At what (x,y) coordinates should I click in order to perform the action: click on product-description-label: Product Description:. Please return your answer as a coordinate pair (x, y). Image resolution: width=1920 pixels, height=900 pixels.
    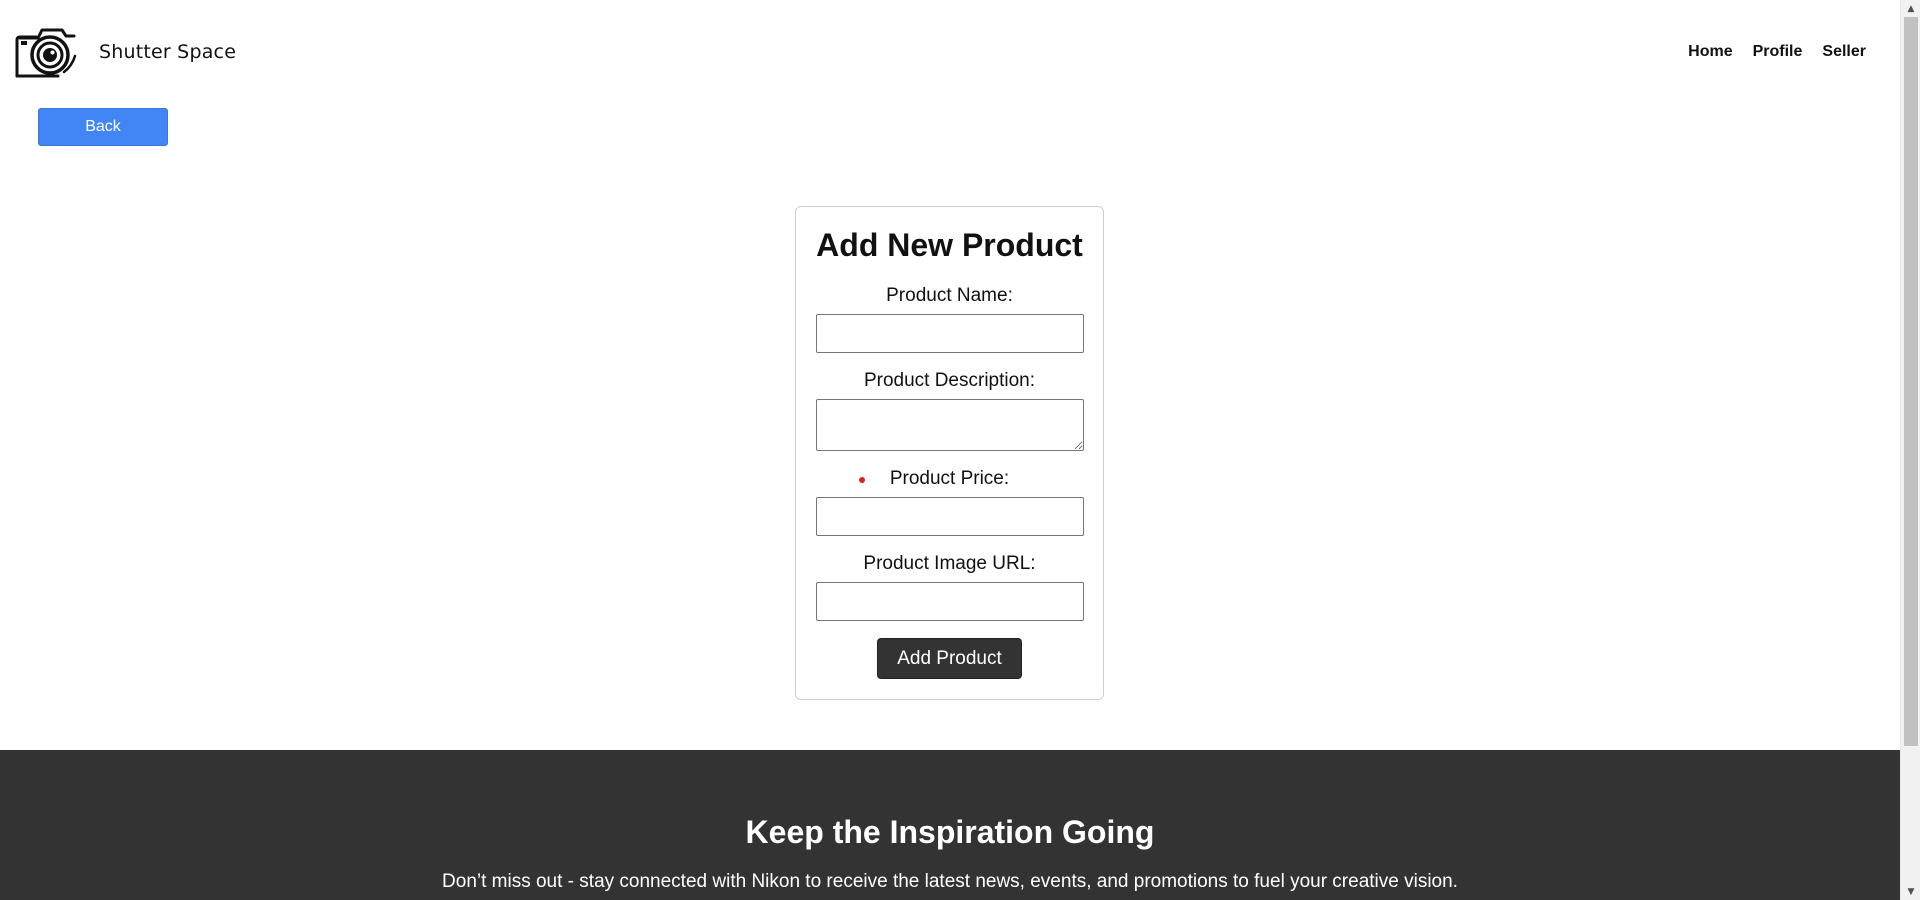
    Looking at the image, I should click on (949, 380).